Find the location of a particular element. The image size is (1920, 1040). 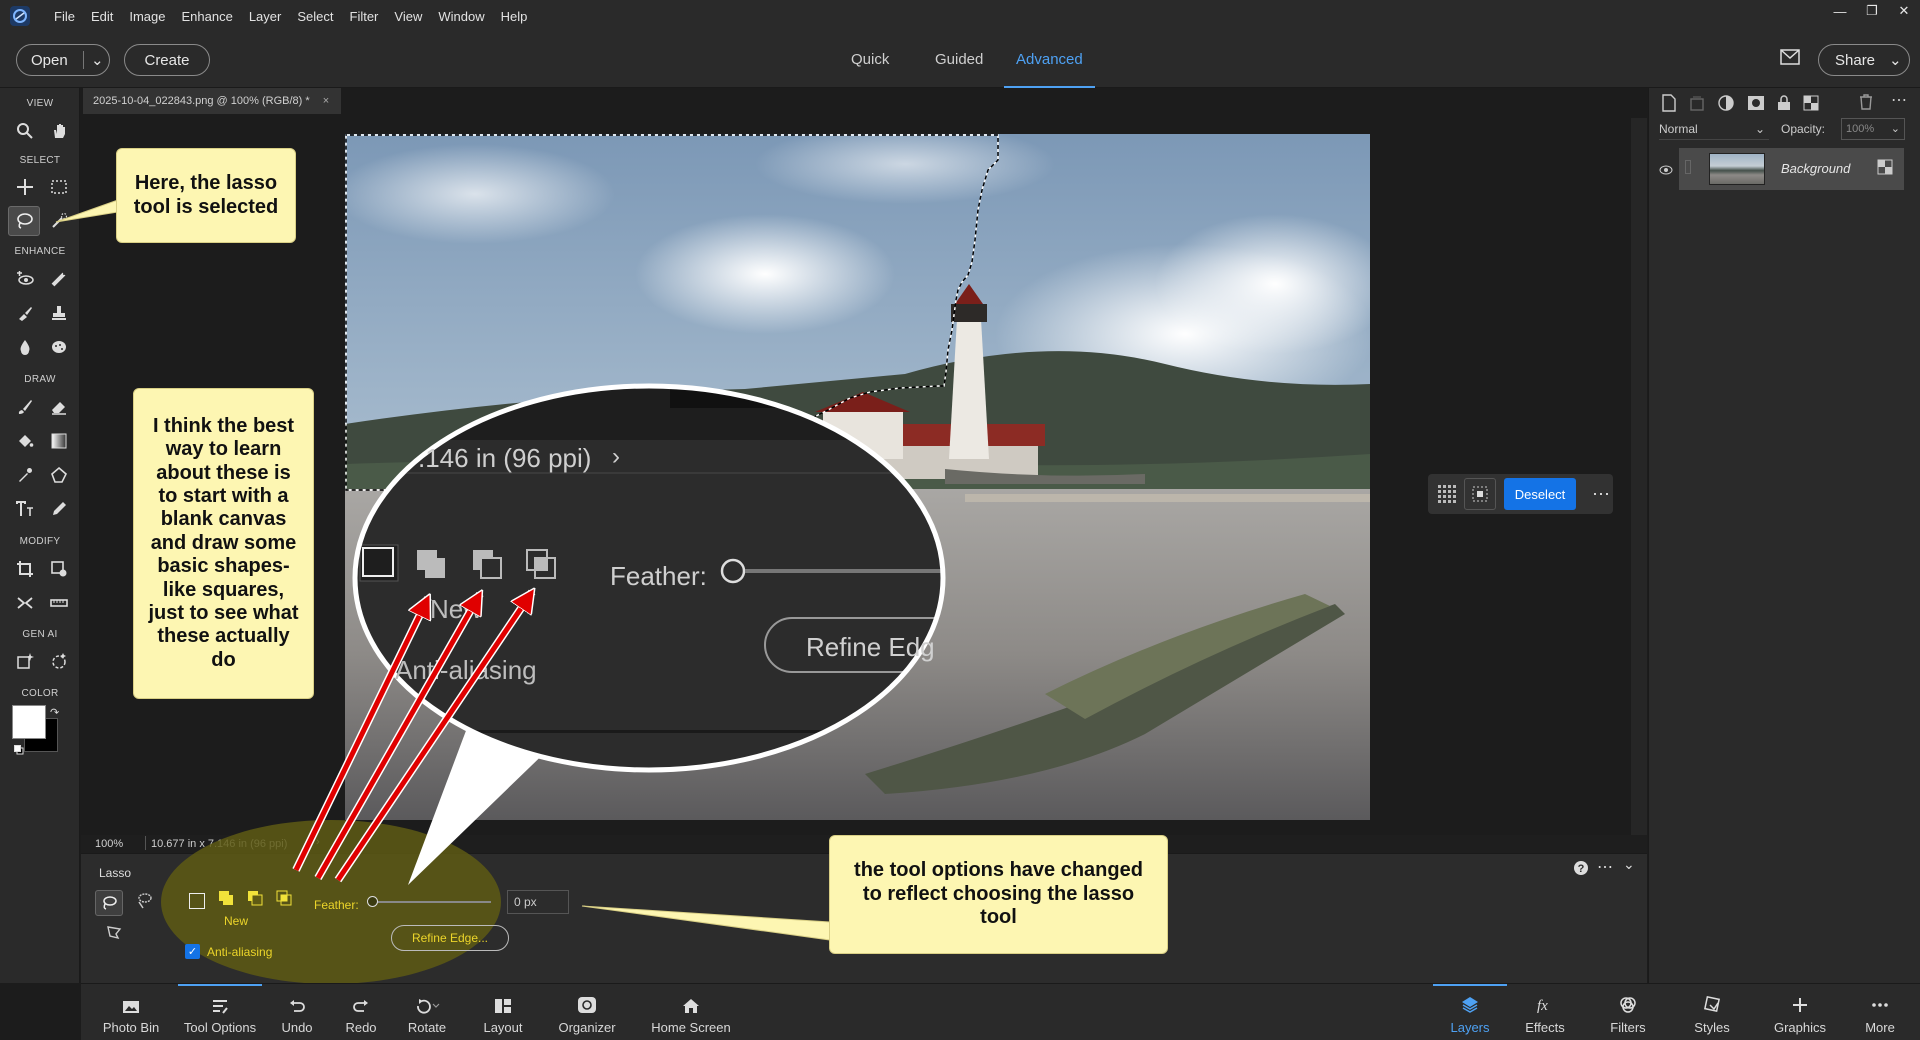

layer-row-background: Background is located at coordinates (1791, 169).